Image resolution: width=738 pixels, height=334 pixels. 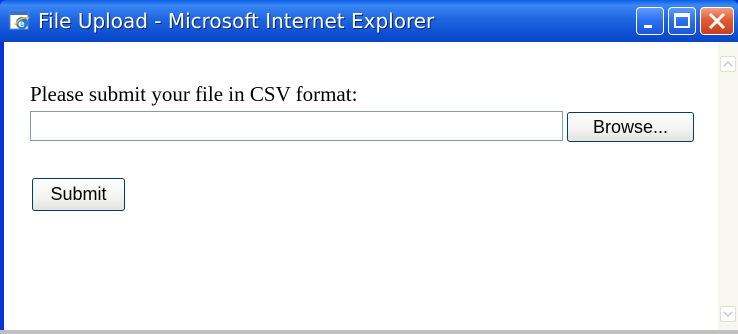 I want to click on minimize-button, so click(x=650, y=21).